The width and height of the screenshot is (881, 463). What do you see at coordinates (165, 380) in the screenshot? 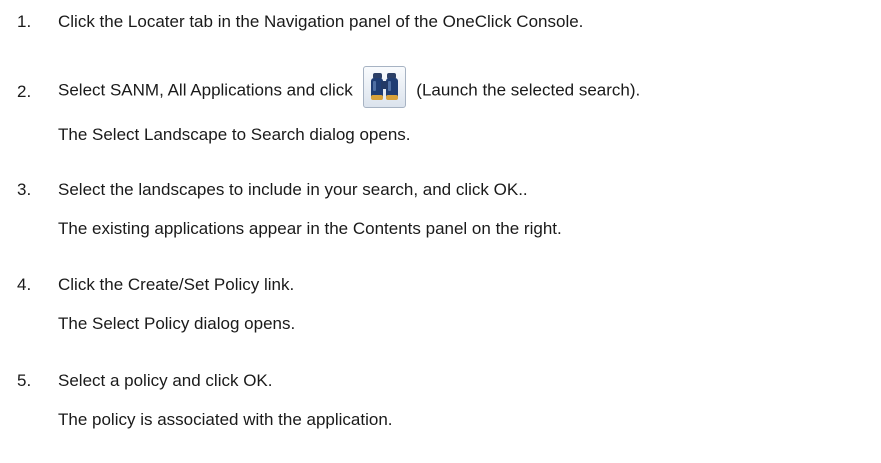
I see `step-5-text: Select a policy and click OK.` at bounding box center [165, 380].